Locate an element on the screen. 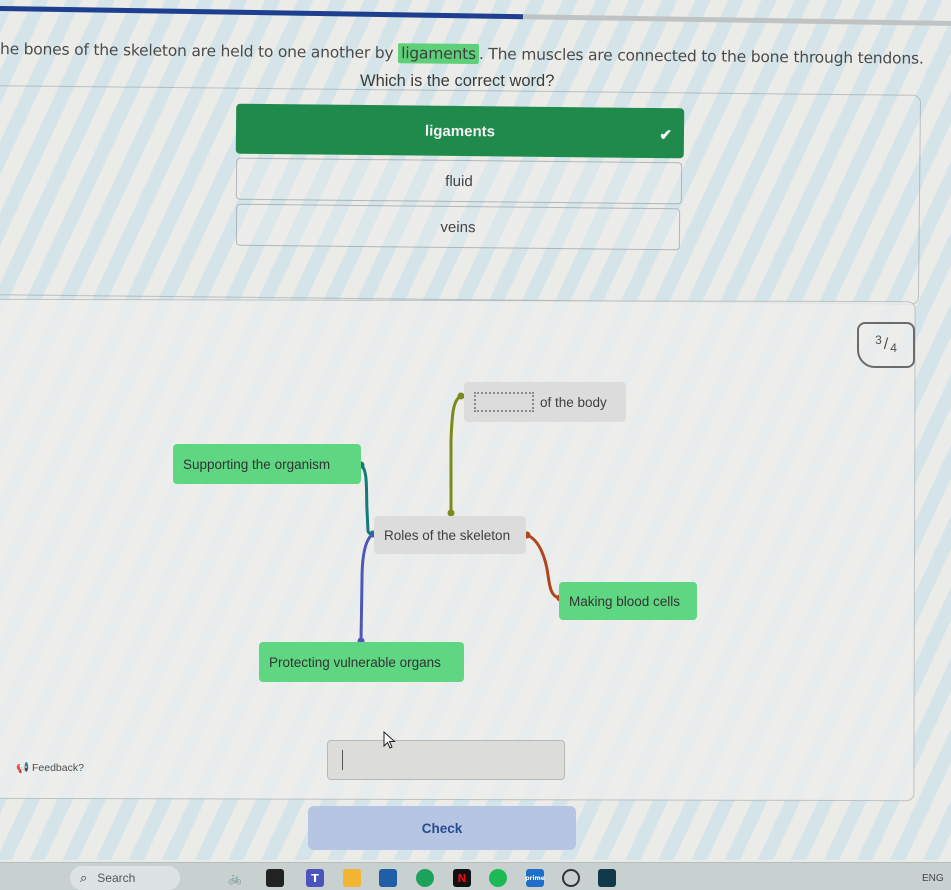 This screenshot has height=890, width=951. option-label: ligaments is located at coordinates (460, 131).